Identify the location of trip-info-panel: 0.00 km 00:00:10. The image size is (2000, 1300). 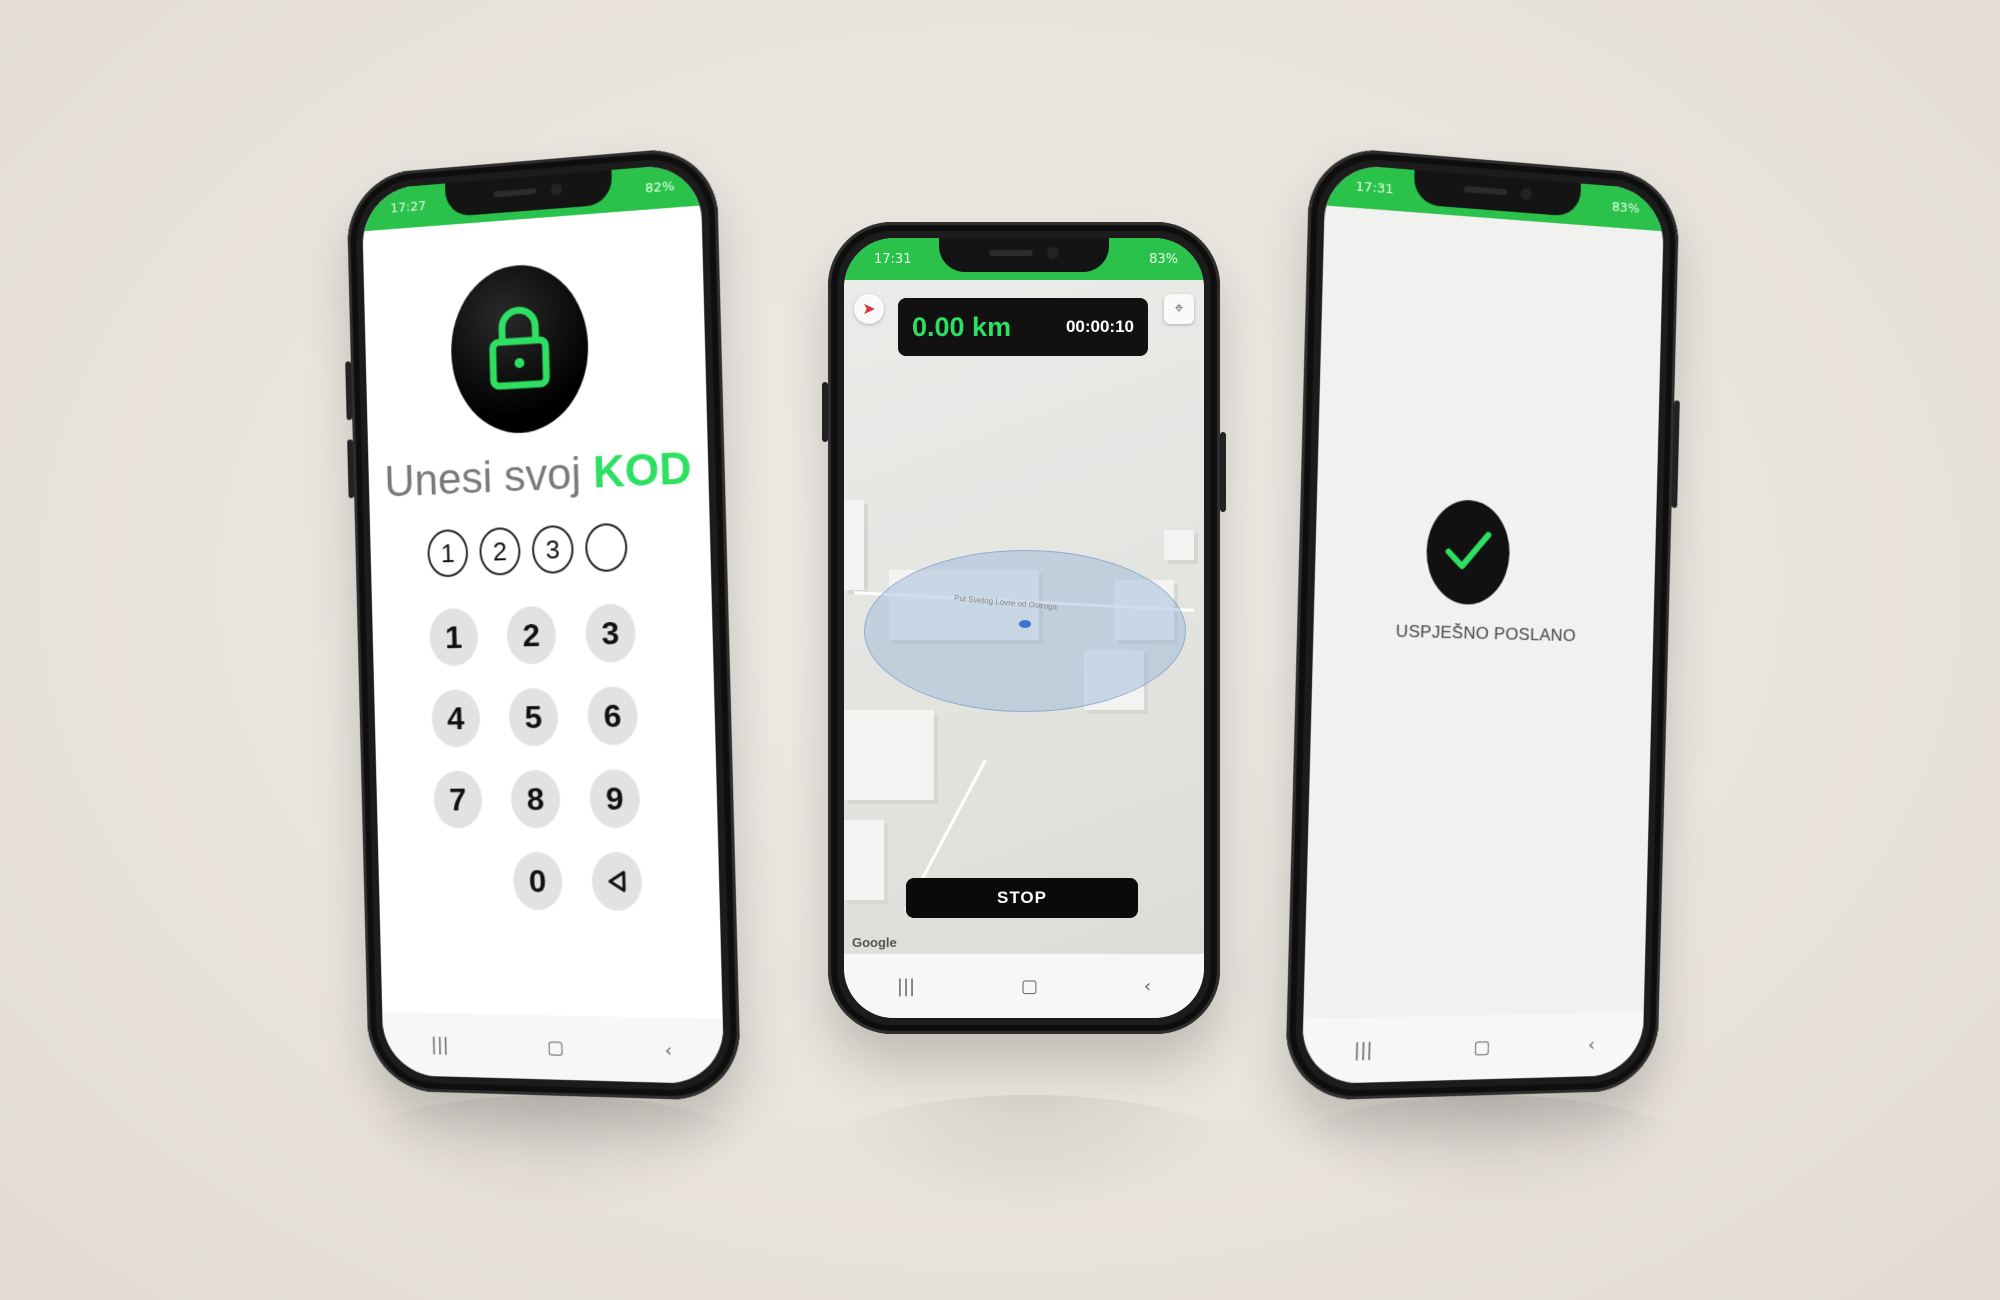
(1023, 327).